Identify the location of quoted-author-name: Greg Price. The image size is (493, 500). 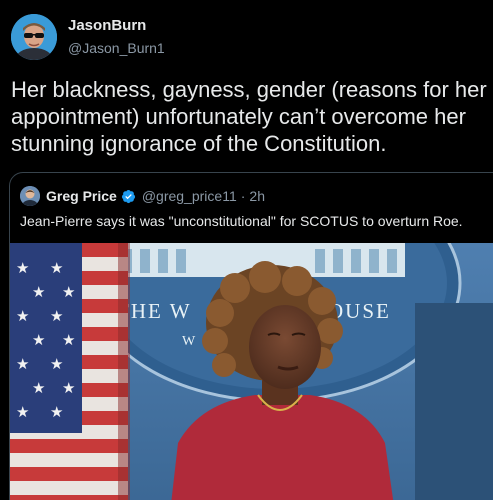
(81, 196).